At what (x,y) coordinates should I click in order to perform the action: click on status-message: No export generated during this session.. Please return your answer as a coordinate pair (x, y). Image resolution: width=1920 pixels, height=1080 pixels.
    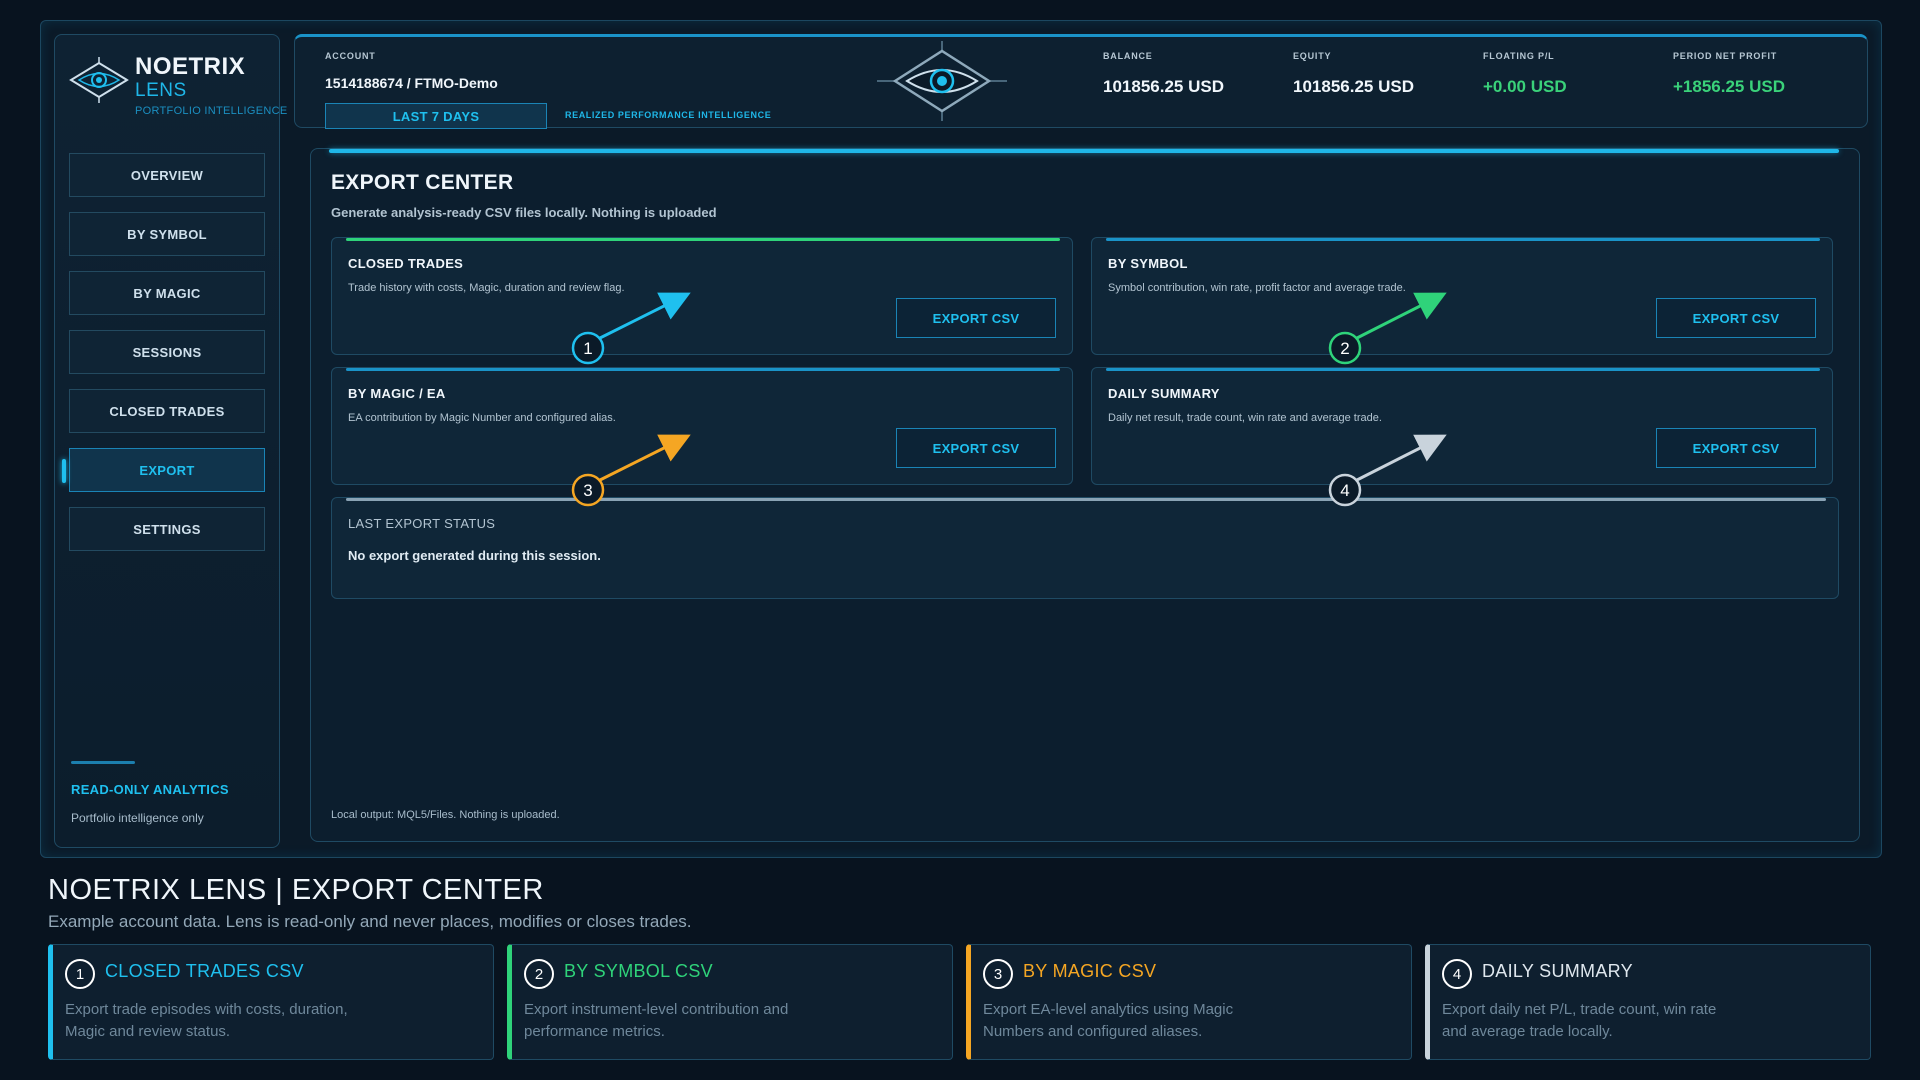
    Looking at the image, I should click on (474, 555).